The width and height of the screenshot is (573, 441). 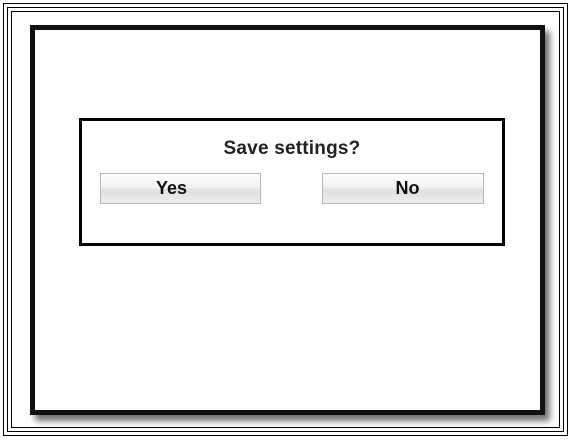 I want to click on yes-button: Yes, so click(x=180, y=188).